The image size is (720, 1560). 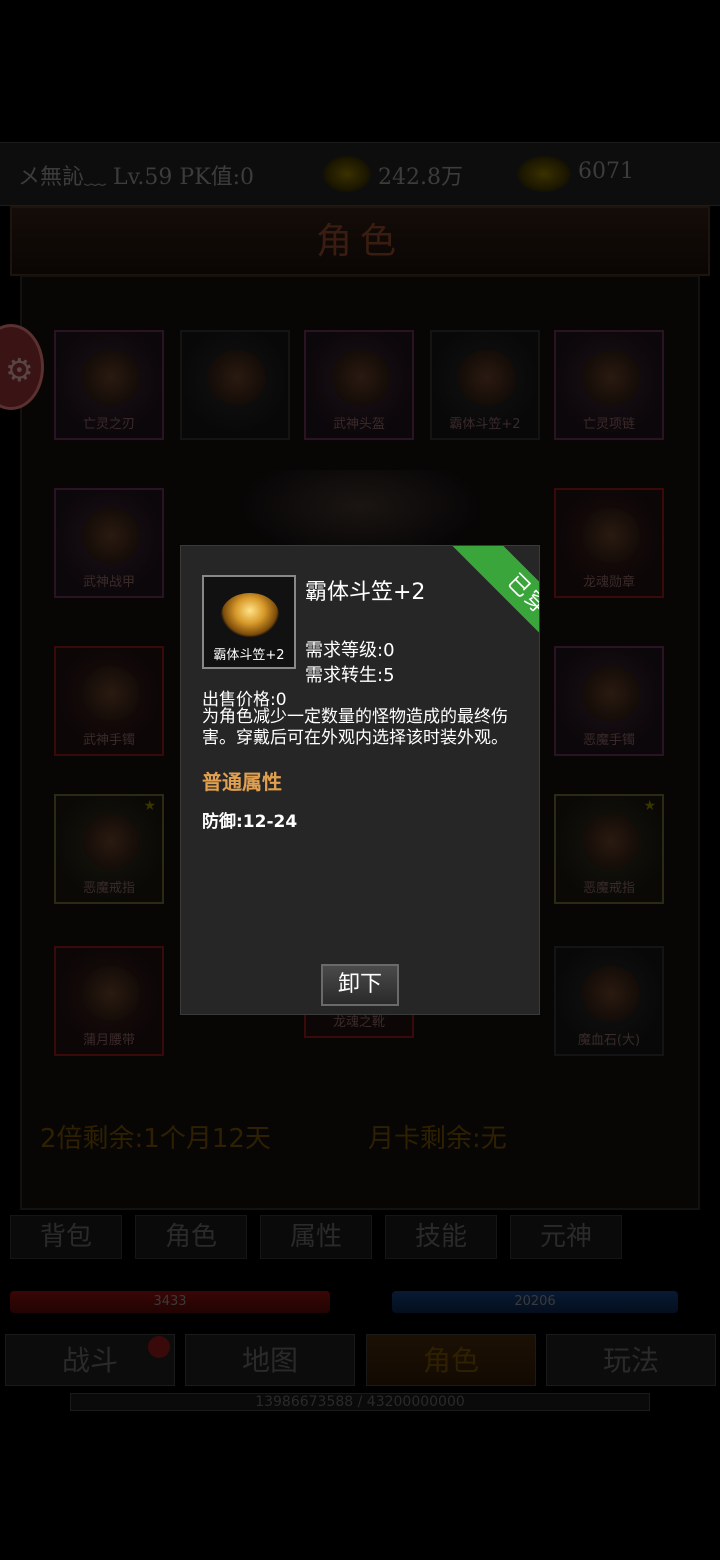 I want to click on equip-slot-medal: 龙魂勋章, so click(x=609, y=543).